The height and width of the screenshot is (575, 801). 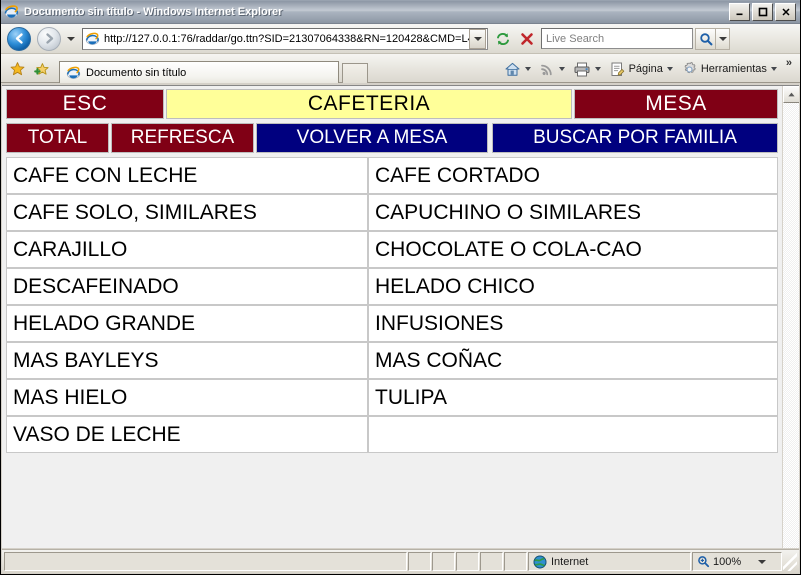 I want to click on product-cell: TULIPA, so click(x=573, y=397).